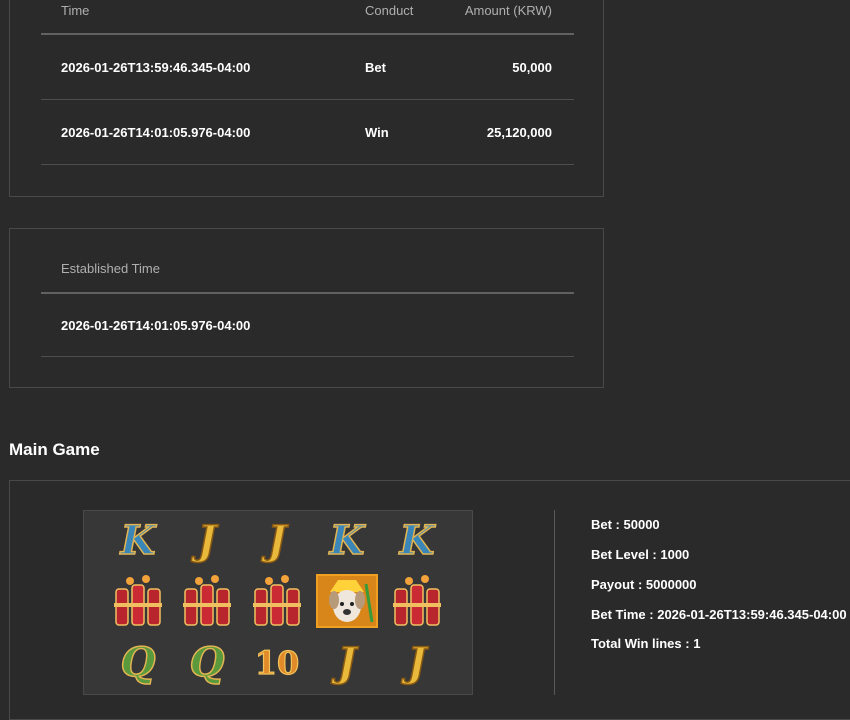 Image resolution: width=850 pixels, height=720 pixels. What do you see at coordinates (508, 10) in the screenshot?
I see `column-header-amount: Amount (KRW)` at bounding box center [508, 10].